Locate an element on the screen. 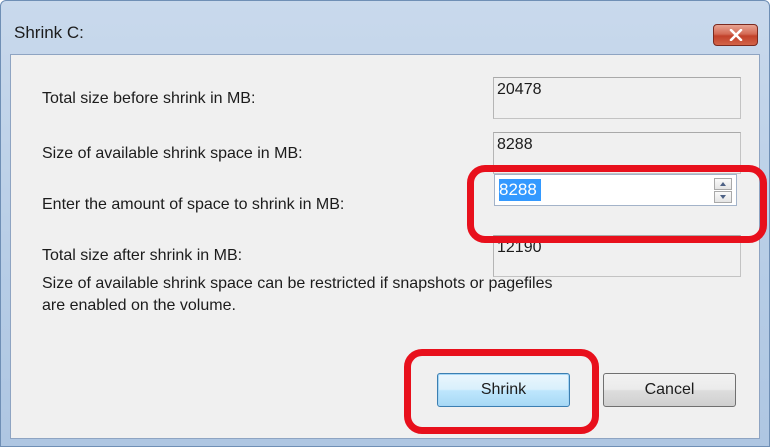 Image resolution: width=770 pixels, height=447 pixels. close-button is located at coordinates (735, 35).